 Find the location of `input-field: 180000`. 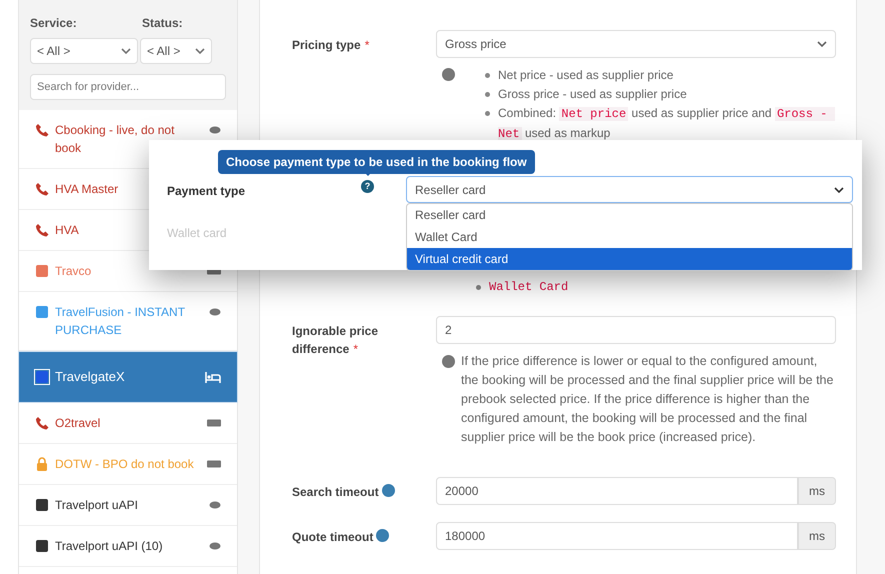

input-field: 180000 is located at coordinates (617, 536).